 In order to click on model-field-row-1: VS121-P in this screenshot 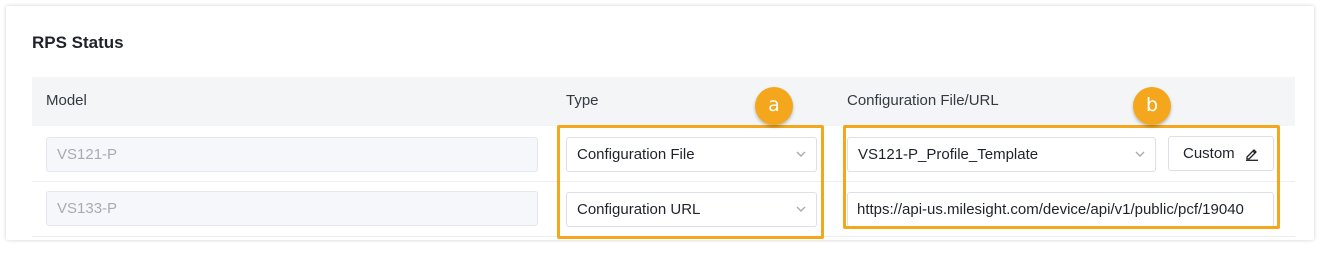, I will do `click(292, 154)`.